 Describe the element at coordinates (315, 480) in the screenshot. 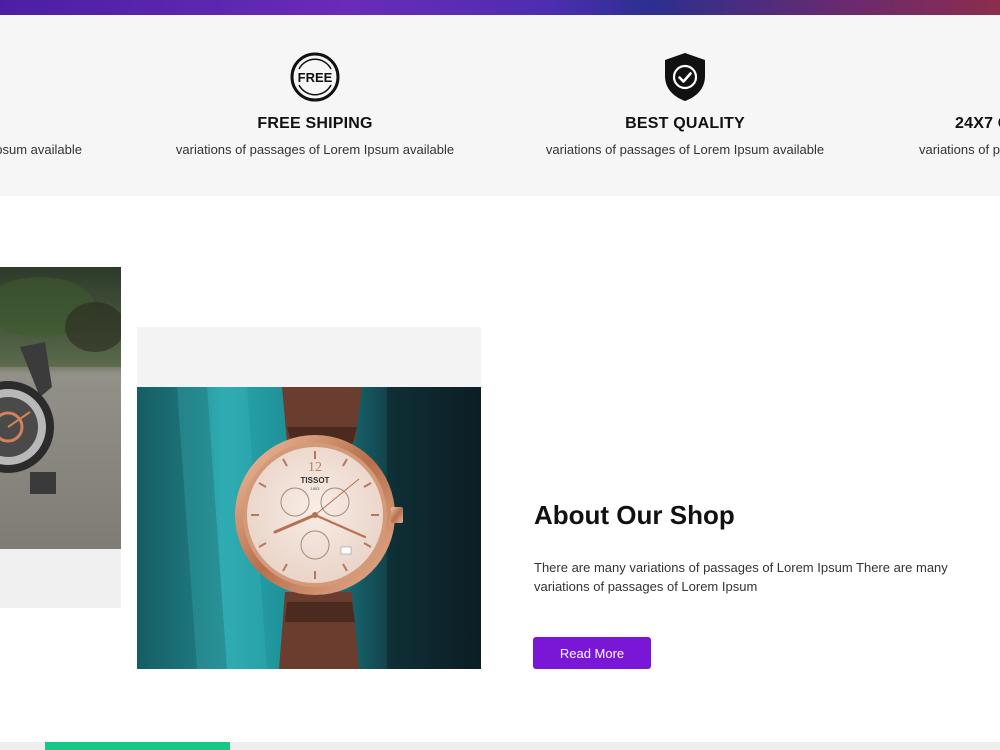

I see `watch-brand: TISSOT` at that location.